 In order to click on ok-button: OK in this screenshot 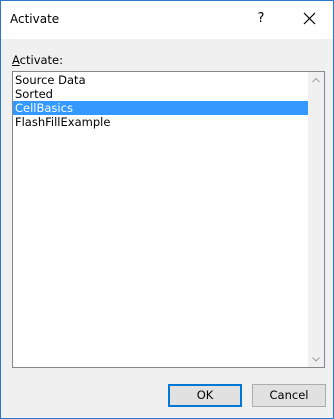, I will do `click(205, 395)`.